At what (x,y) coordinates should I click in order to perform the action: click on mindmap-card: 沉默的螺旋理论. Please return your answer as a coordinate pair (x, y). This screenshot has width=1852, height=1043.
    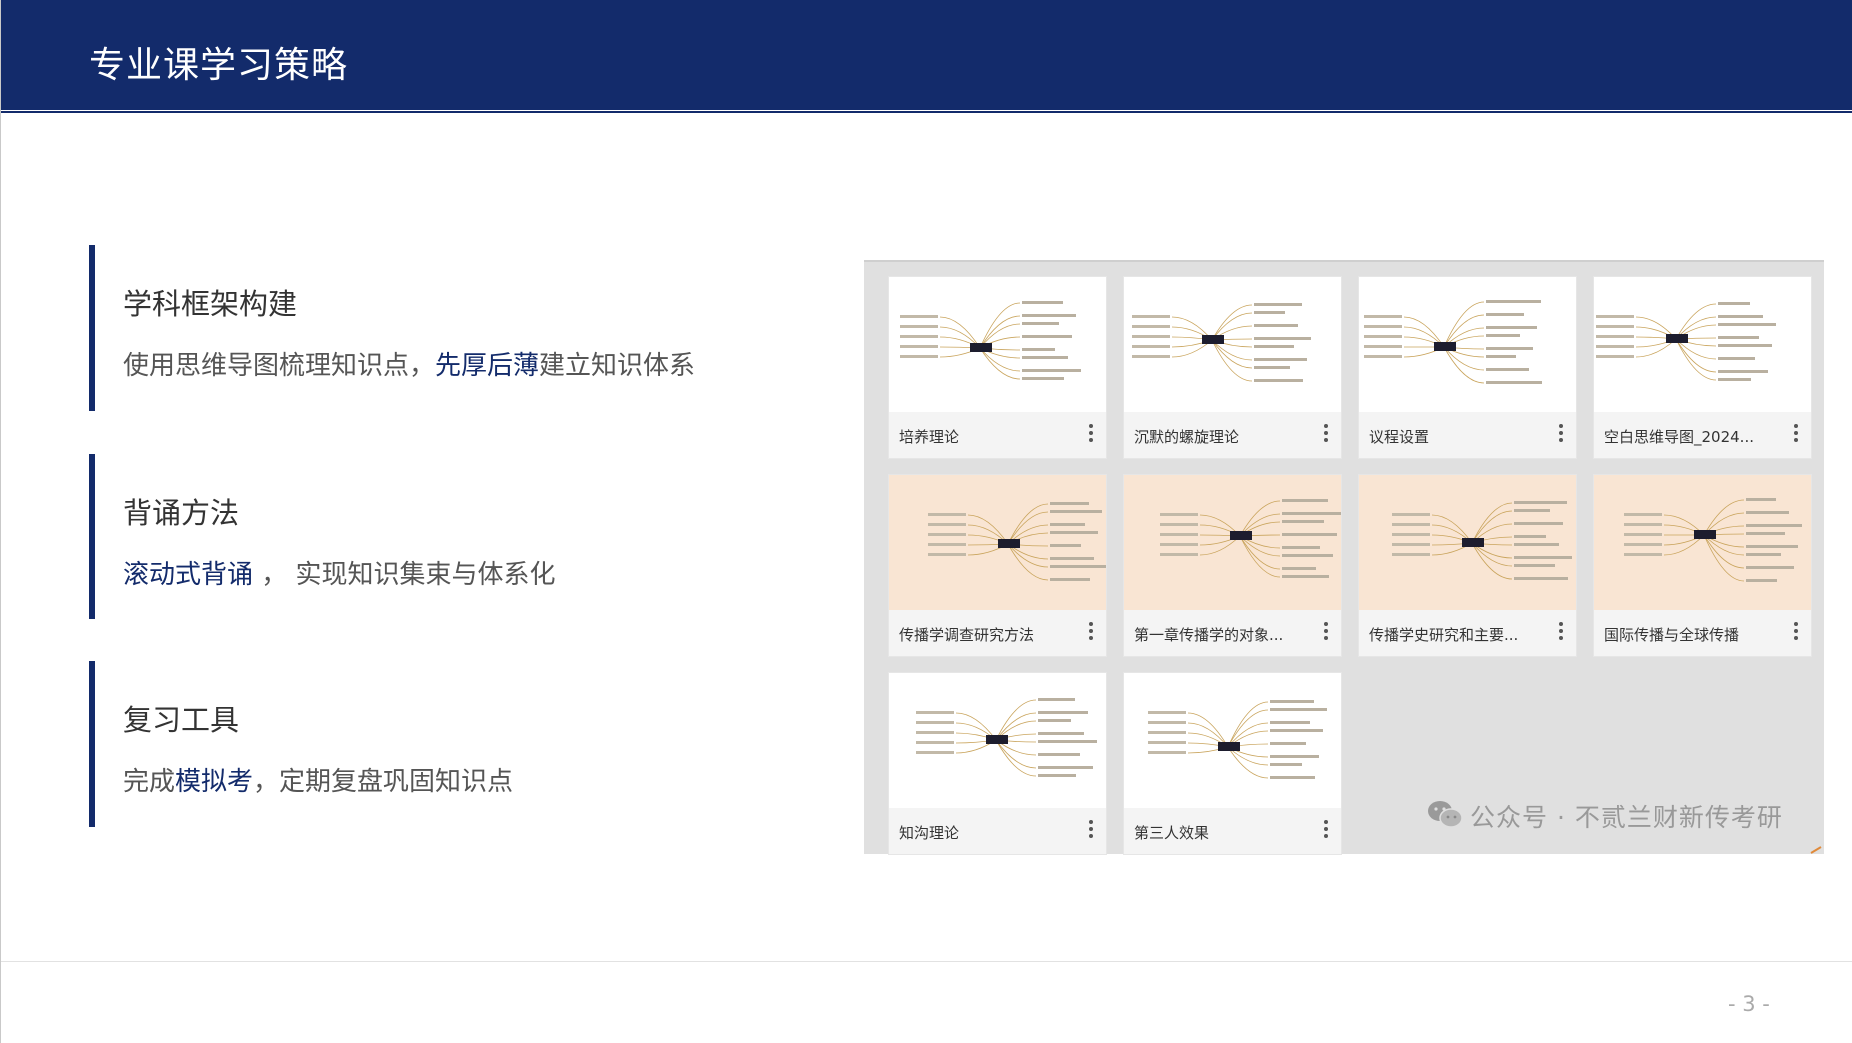
    Looking at the image, I should click on (1232, 367).